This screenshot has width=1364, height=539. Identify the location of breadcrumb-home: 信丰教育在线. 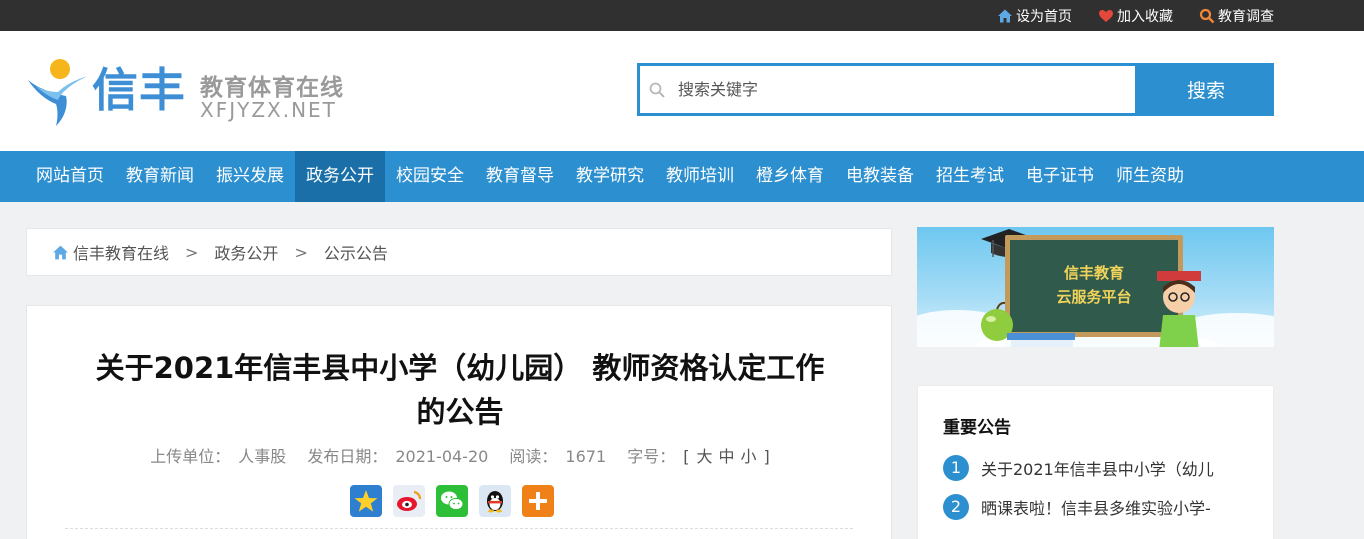
(121, 252).